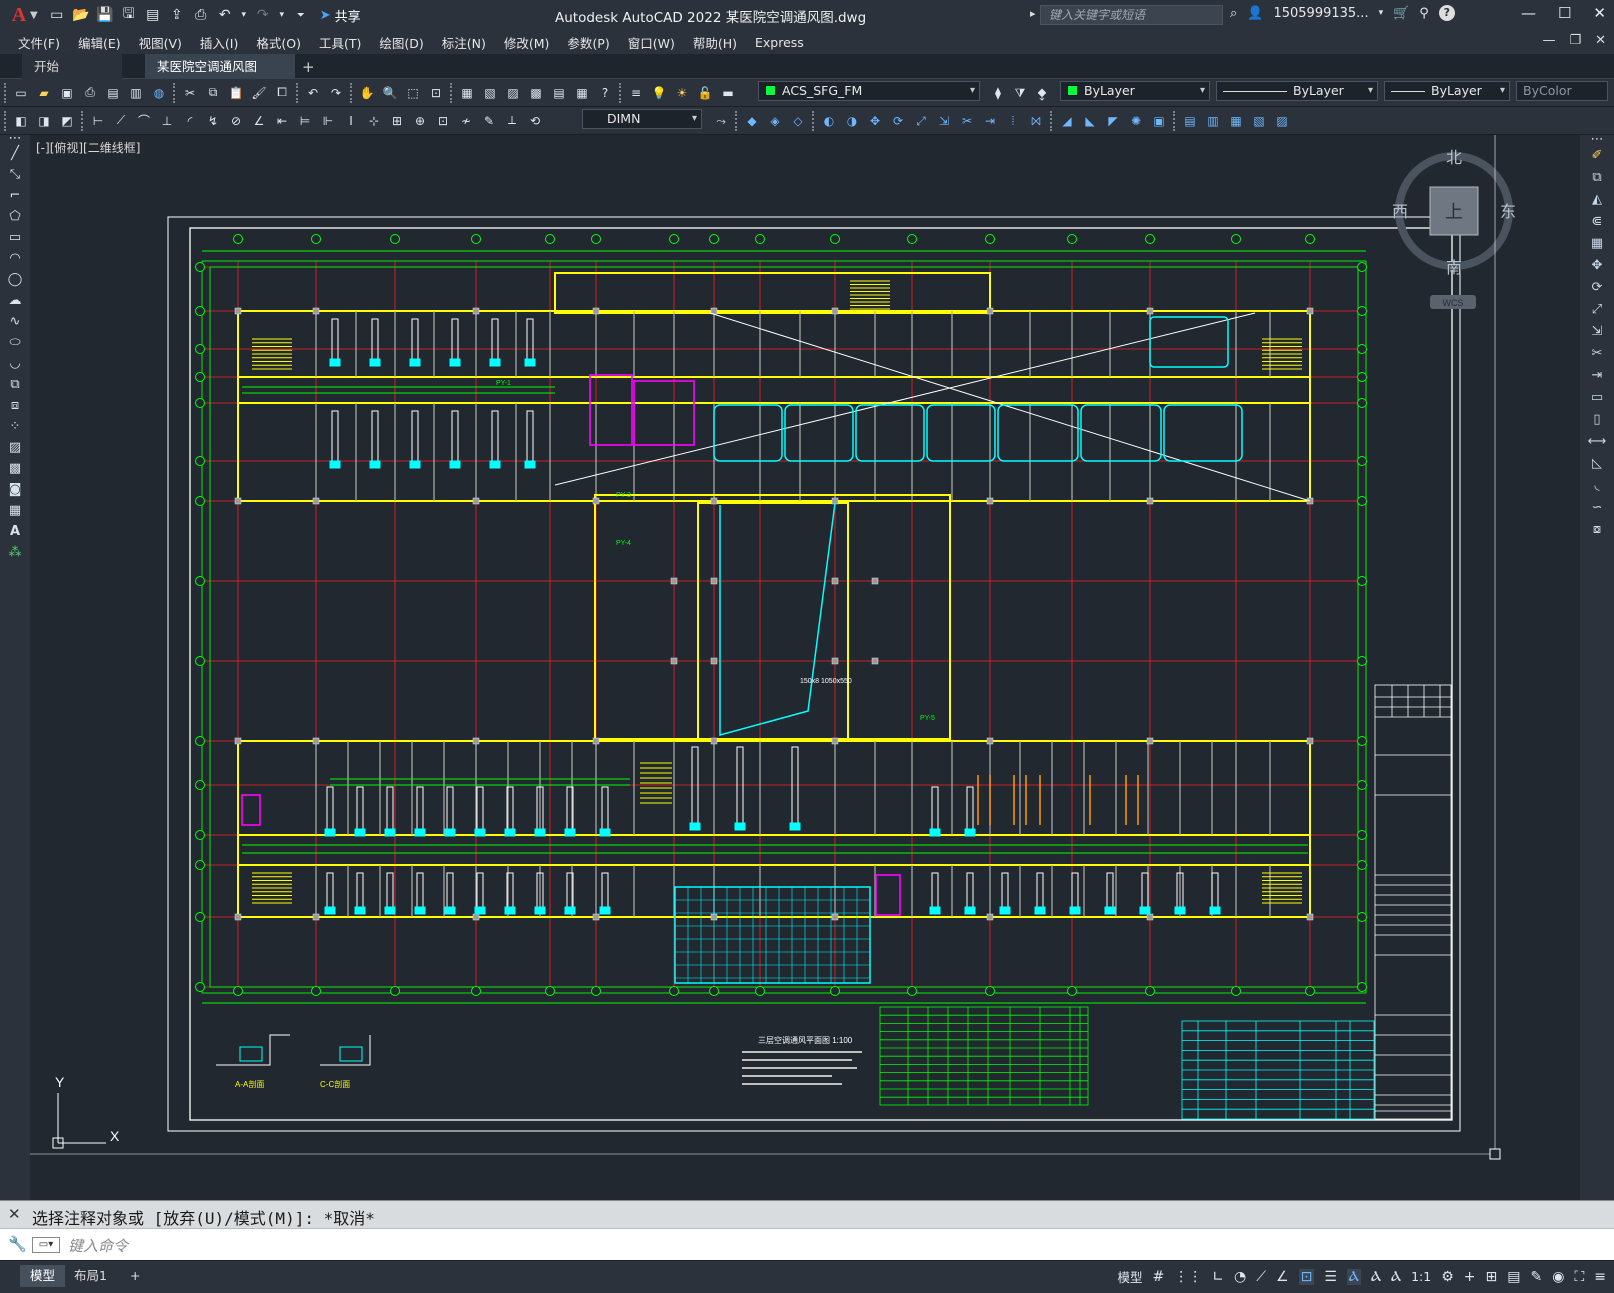  Describe the element at coordinates (1597, 332) in the screenshot. I see `side-stretch-icon: ⇲` at that location.